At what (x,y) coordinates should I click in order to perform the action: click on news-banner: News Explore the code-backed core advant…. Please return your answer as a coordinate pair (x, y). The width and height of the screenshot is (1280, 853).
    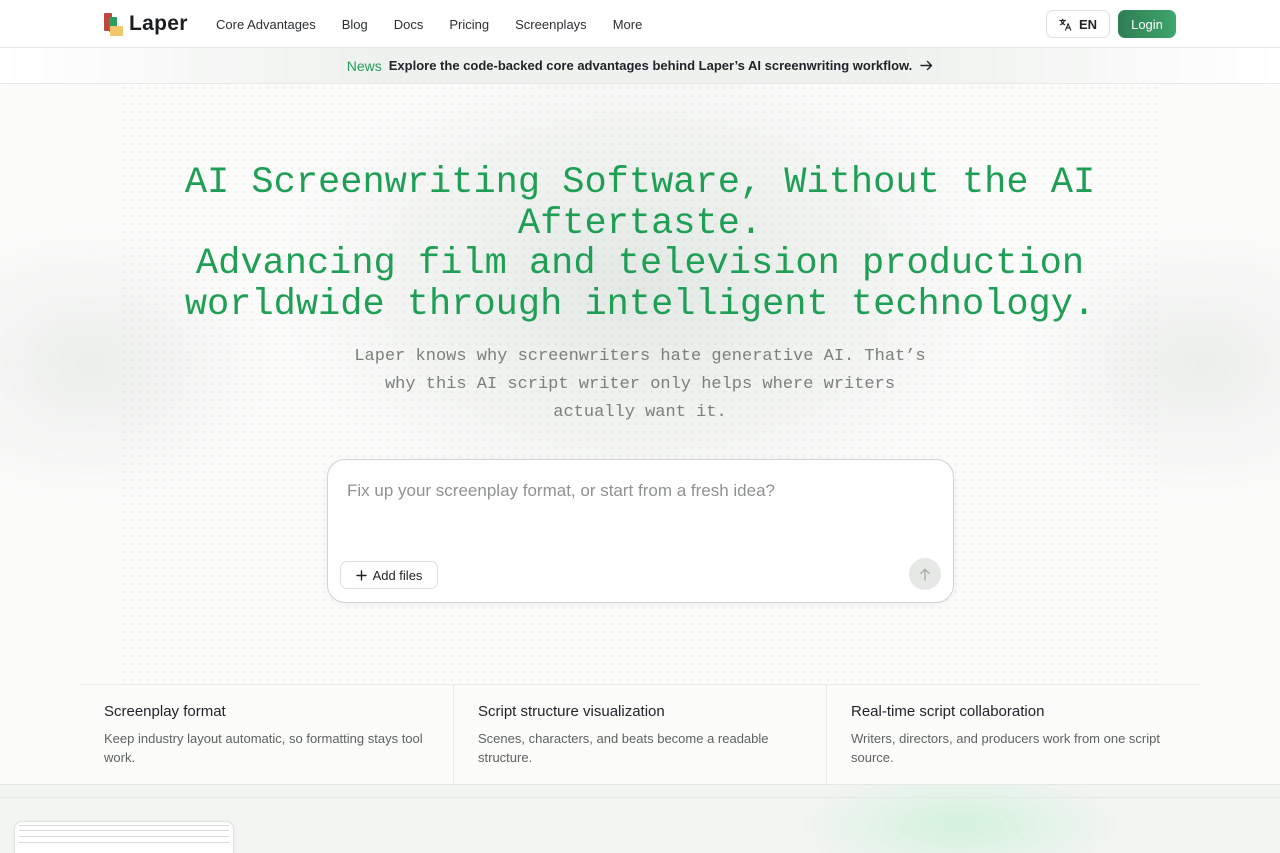
    Looking at the image, I should click on (640, 66).